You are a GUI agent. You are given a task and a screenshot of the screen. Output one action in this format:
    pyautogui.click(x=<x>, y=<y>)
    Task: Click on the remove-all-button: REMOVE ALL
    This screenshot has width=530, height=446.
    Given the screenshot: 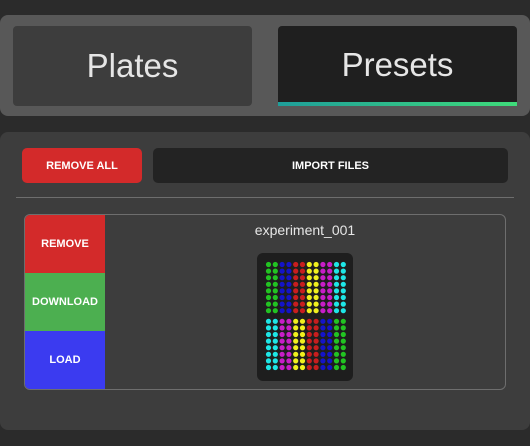 What is the action you would take?
    pyautogui.click(x=82, y=165)
    